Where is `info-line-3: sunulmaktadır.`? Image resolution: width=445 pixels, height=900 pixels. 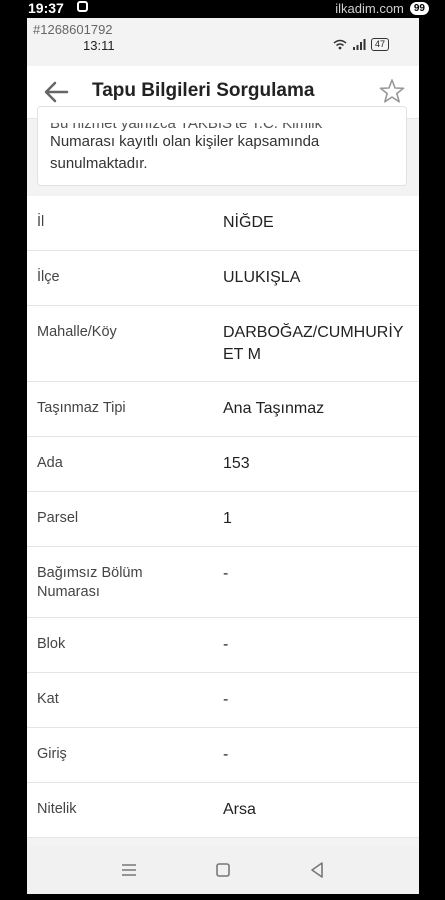
info-line-3: sunulmaktadır. is located at coordinates (99, 163).